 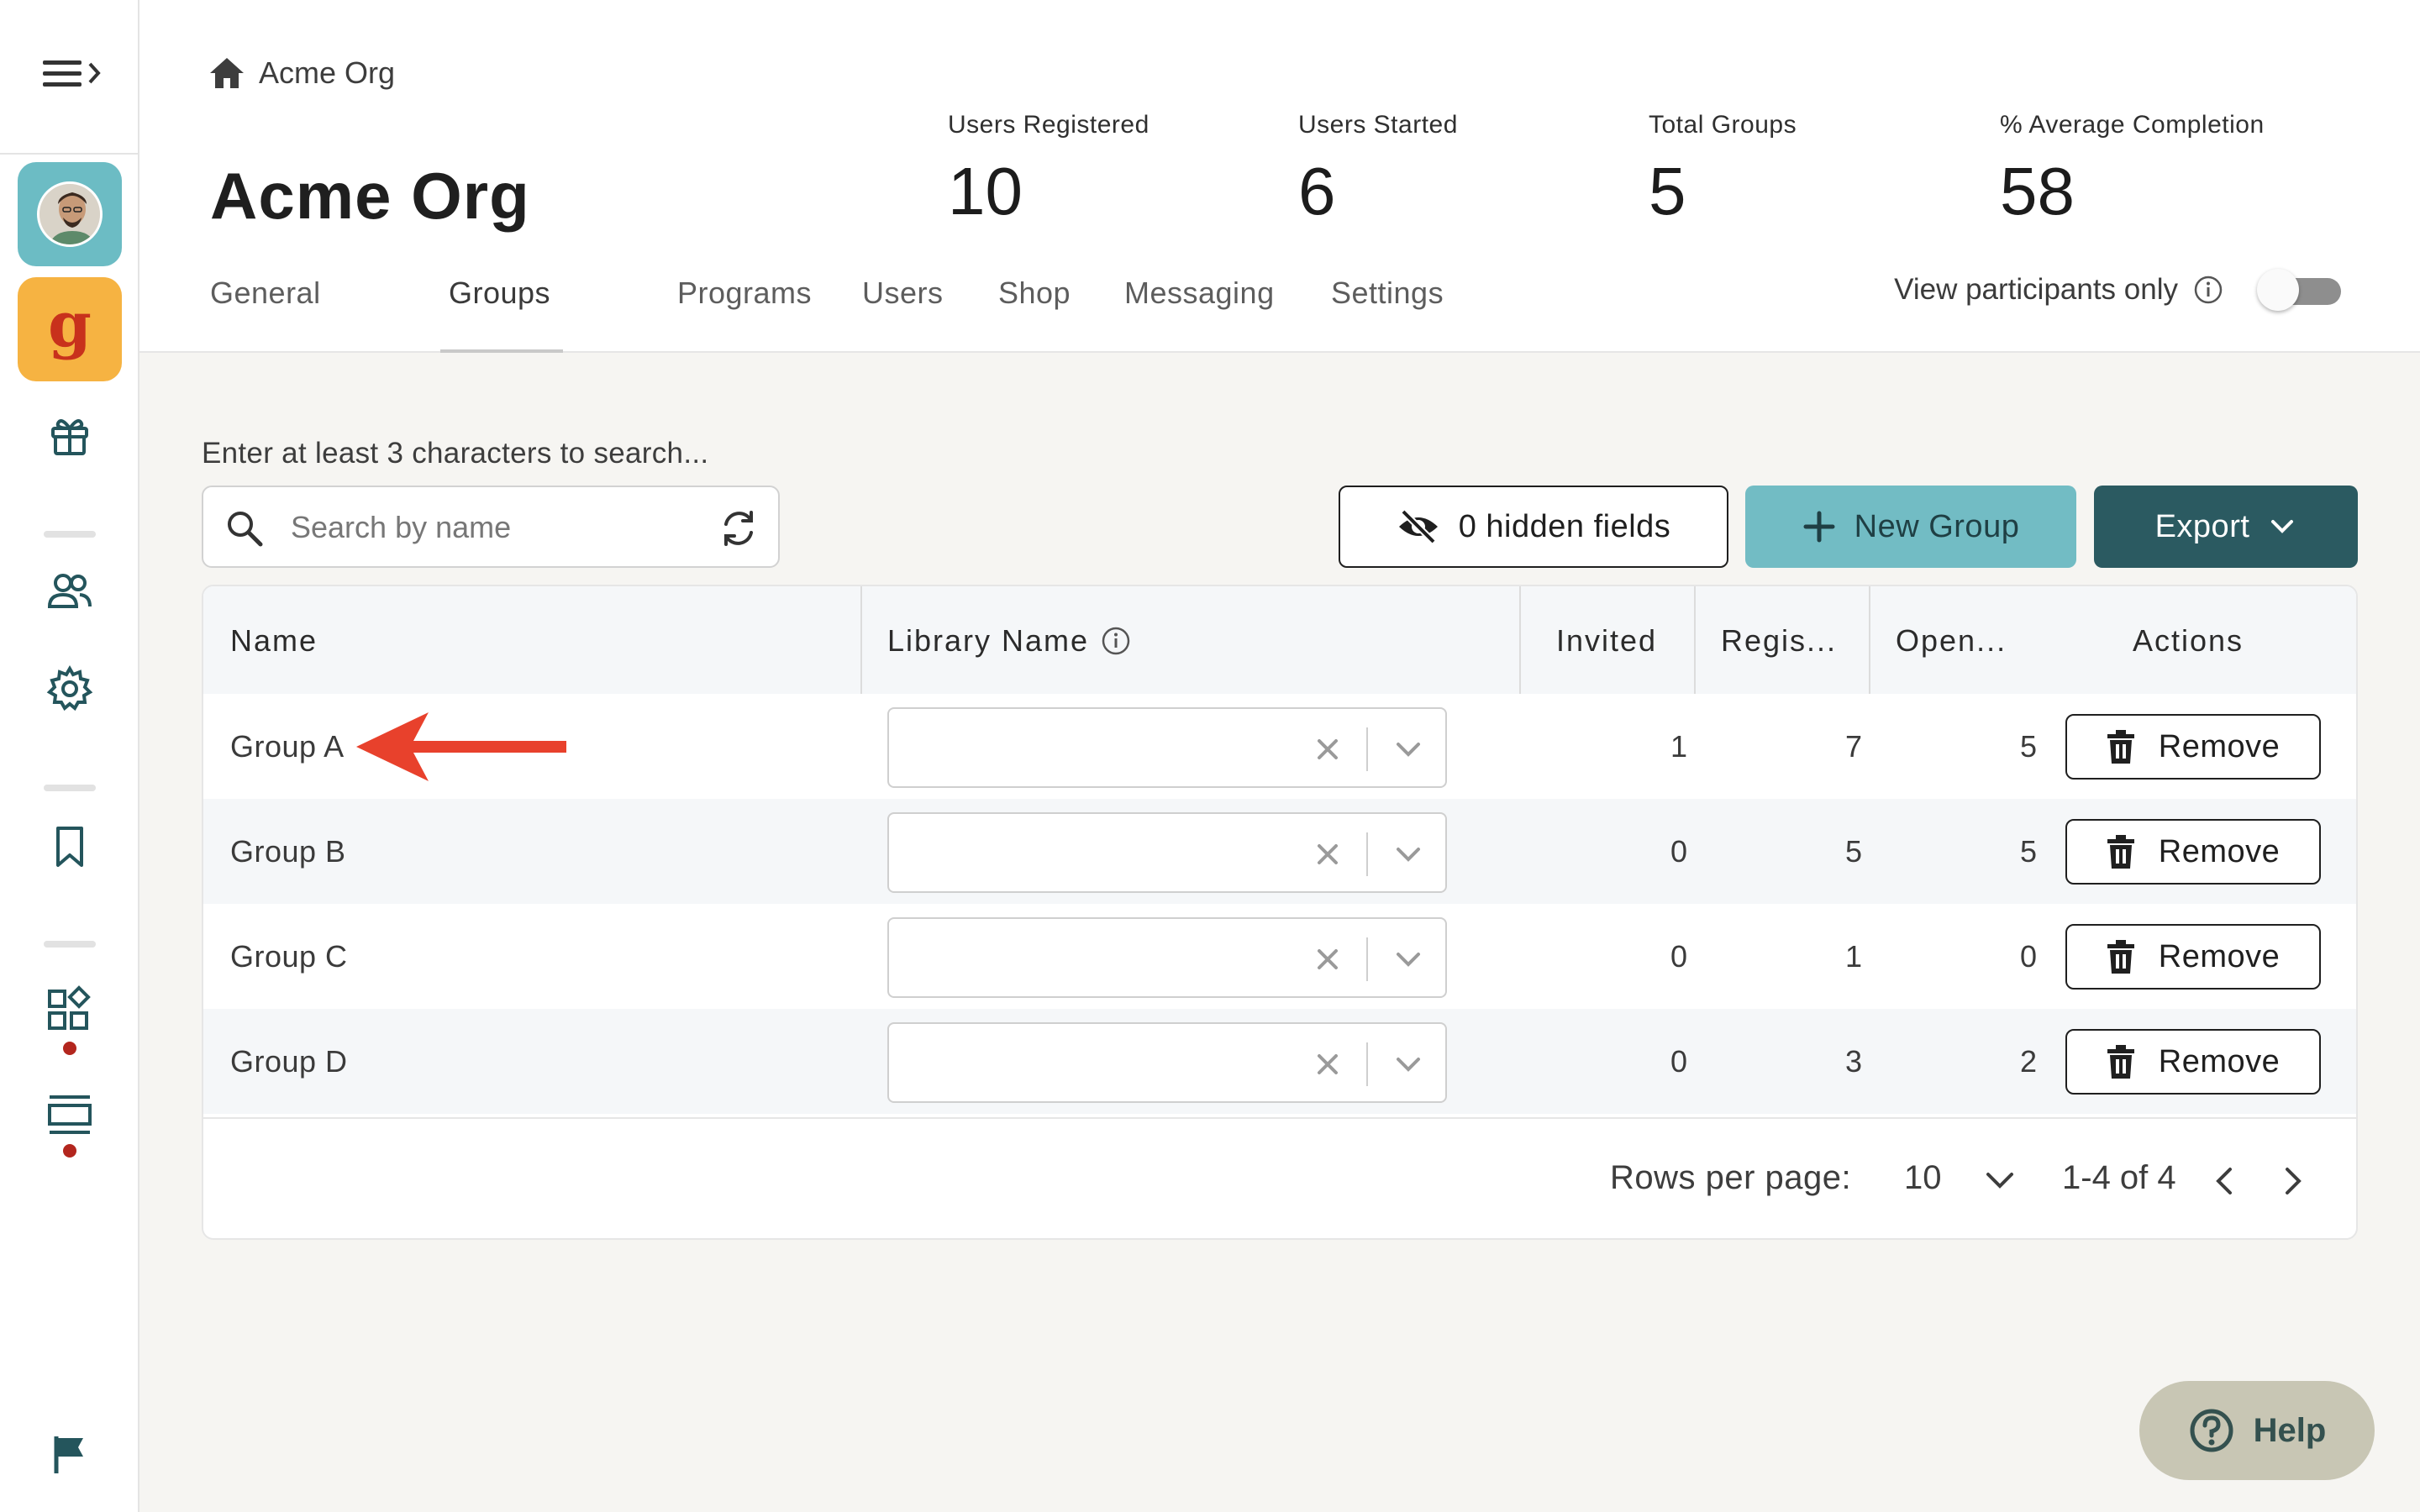 I want to click on widgets-icon, so click(x=69, y=1007).